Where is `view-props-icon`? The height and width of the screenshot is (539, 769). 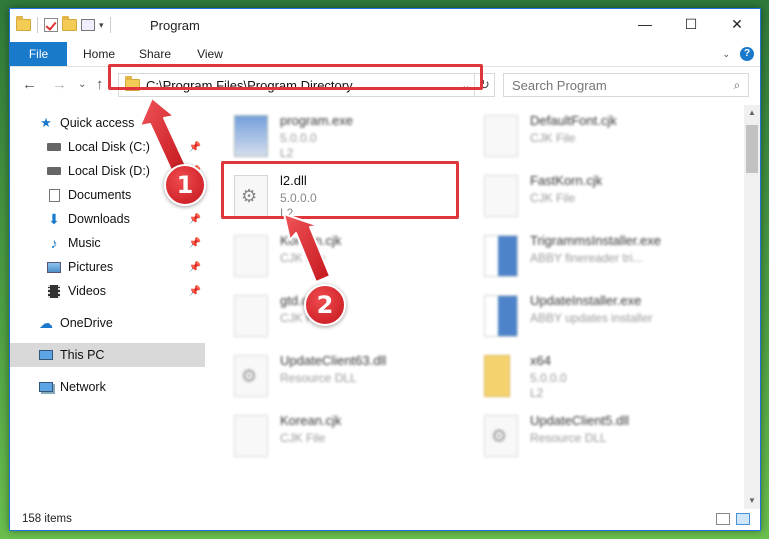
view-props-icon is located at coordinates (88, 25).